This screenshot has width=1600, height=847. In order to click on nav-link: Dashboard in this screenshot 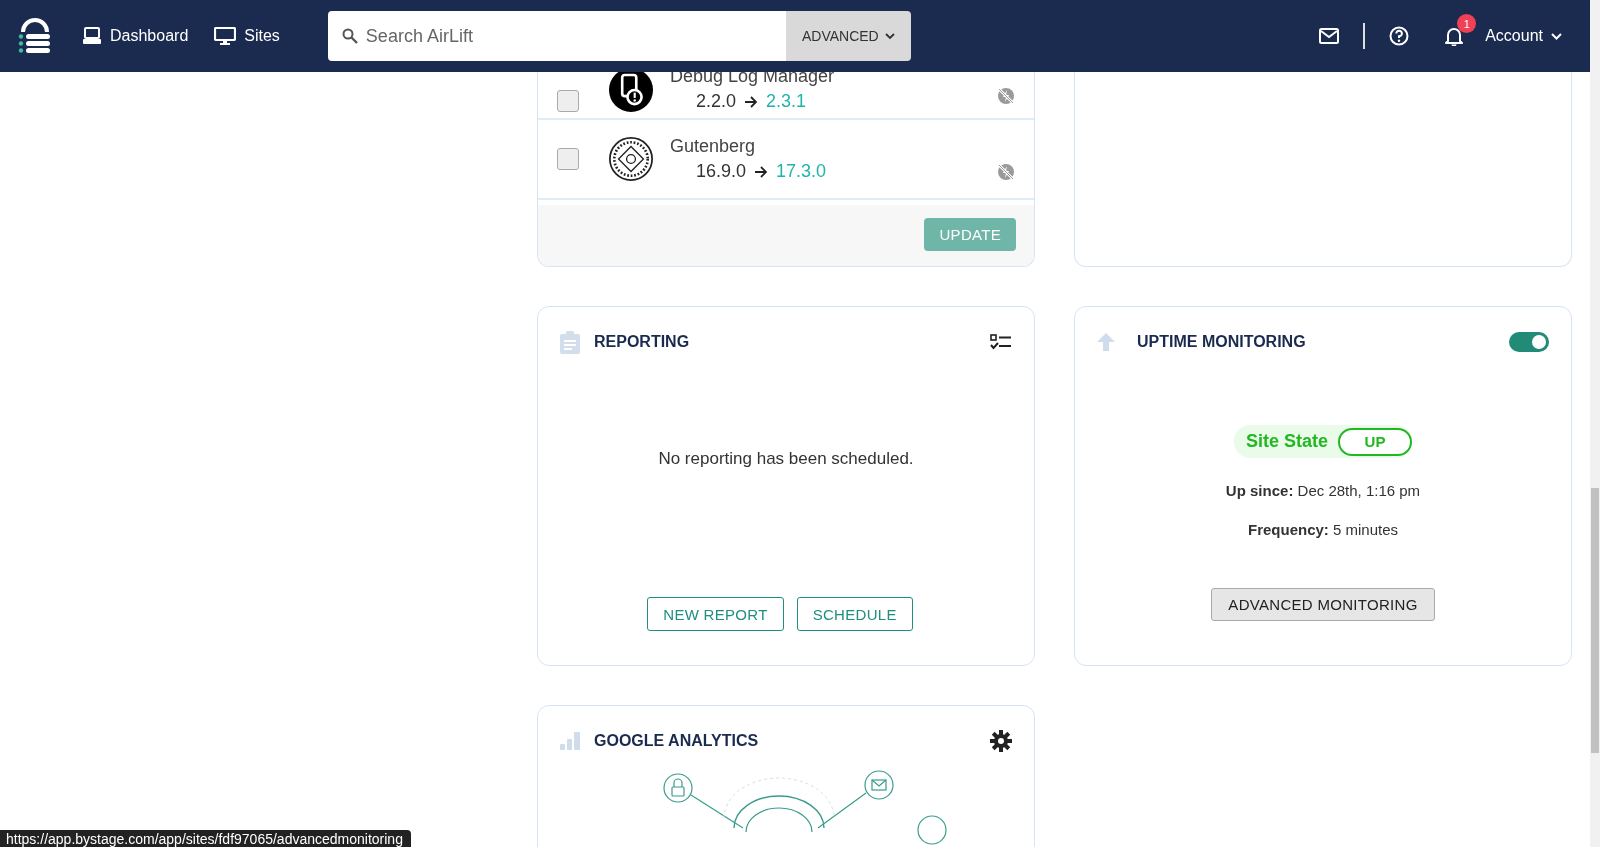, I will do `click(135, 36)`.